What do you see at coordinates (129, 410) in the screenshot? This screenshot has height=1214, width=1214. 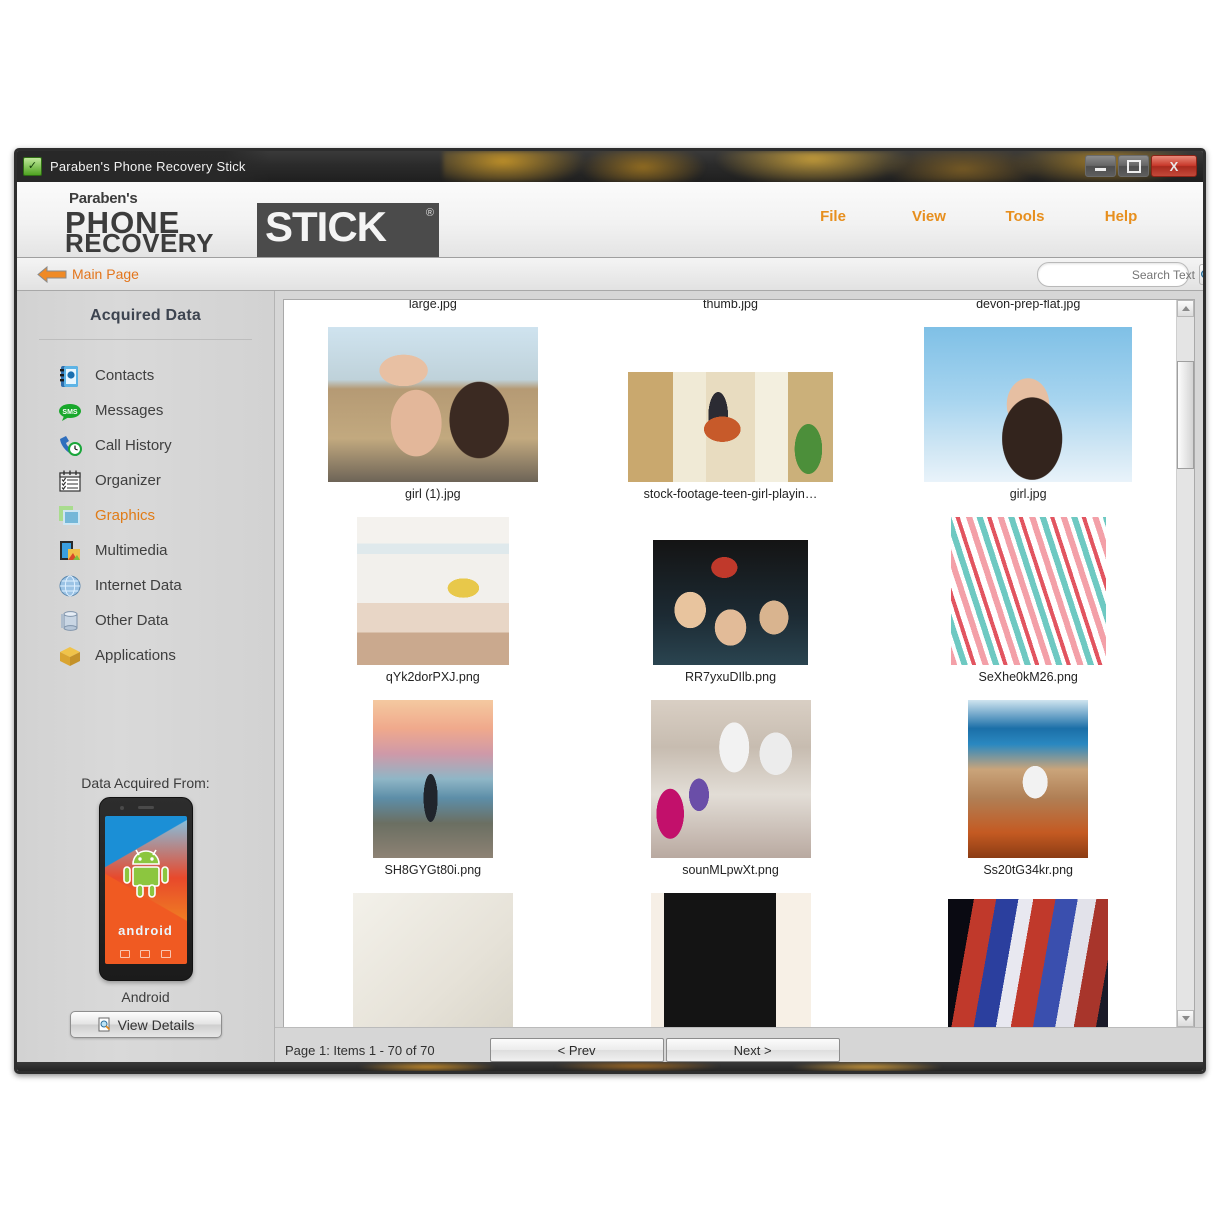 I see `sidebar-item-label: Messages` at bounding box center [129, 410].